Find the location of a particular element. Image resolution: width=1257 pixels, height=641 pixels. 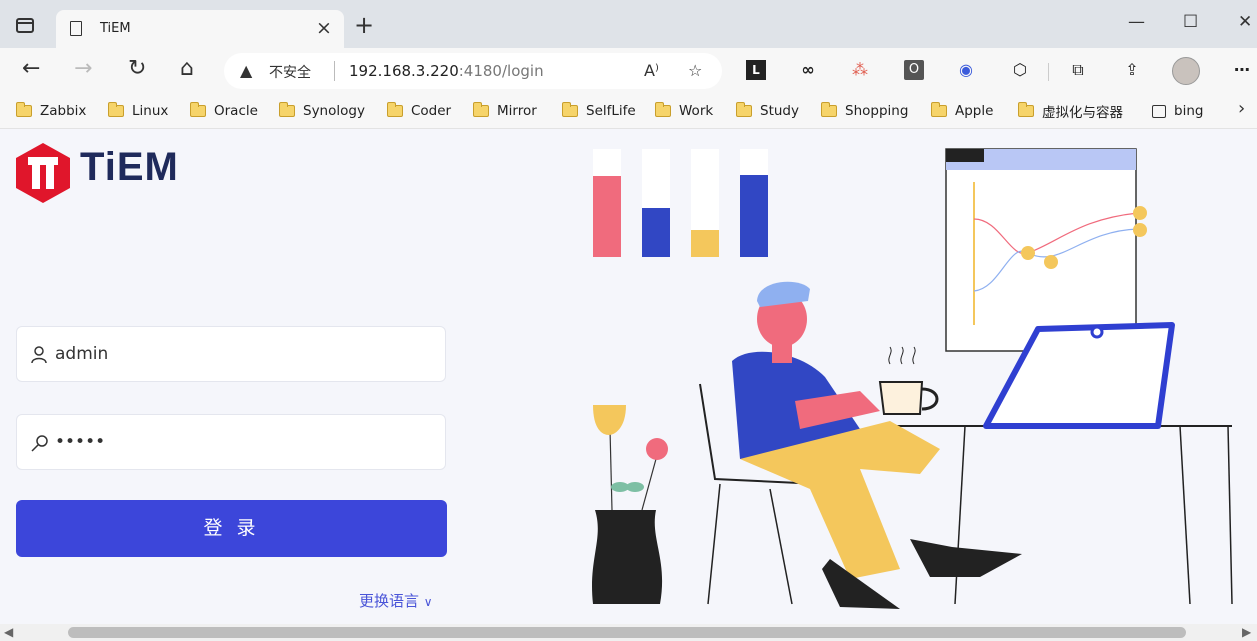

new-tab-button: + is located at coordinates (364, 25).